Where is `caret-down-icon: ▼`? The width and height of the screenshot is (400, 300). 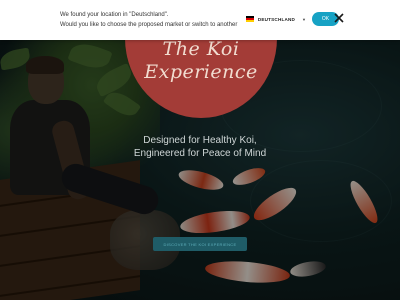
caret-down-icon: ▼ is located at coordinates (304, 19).